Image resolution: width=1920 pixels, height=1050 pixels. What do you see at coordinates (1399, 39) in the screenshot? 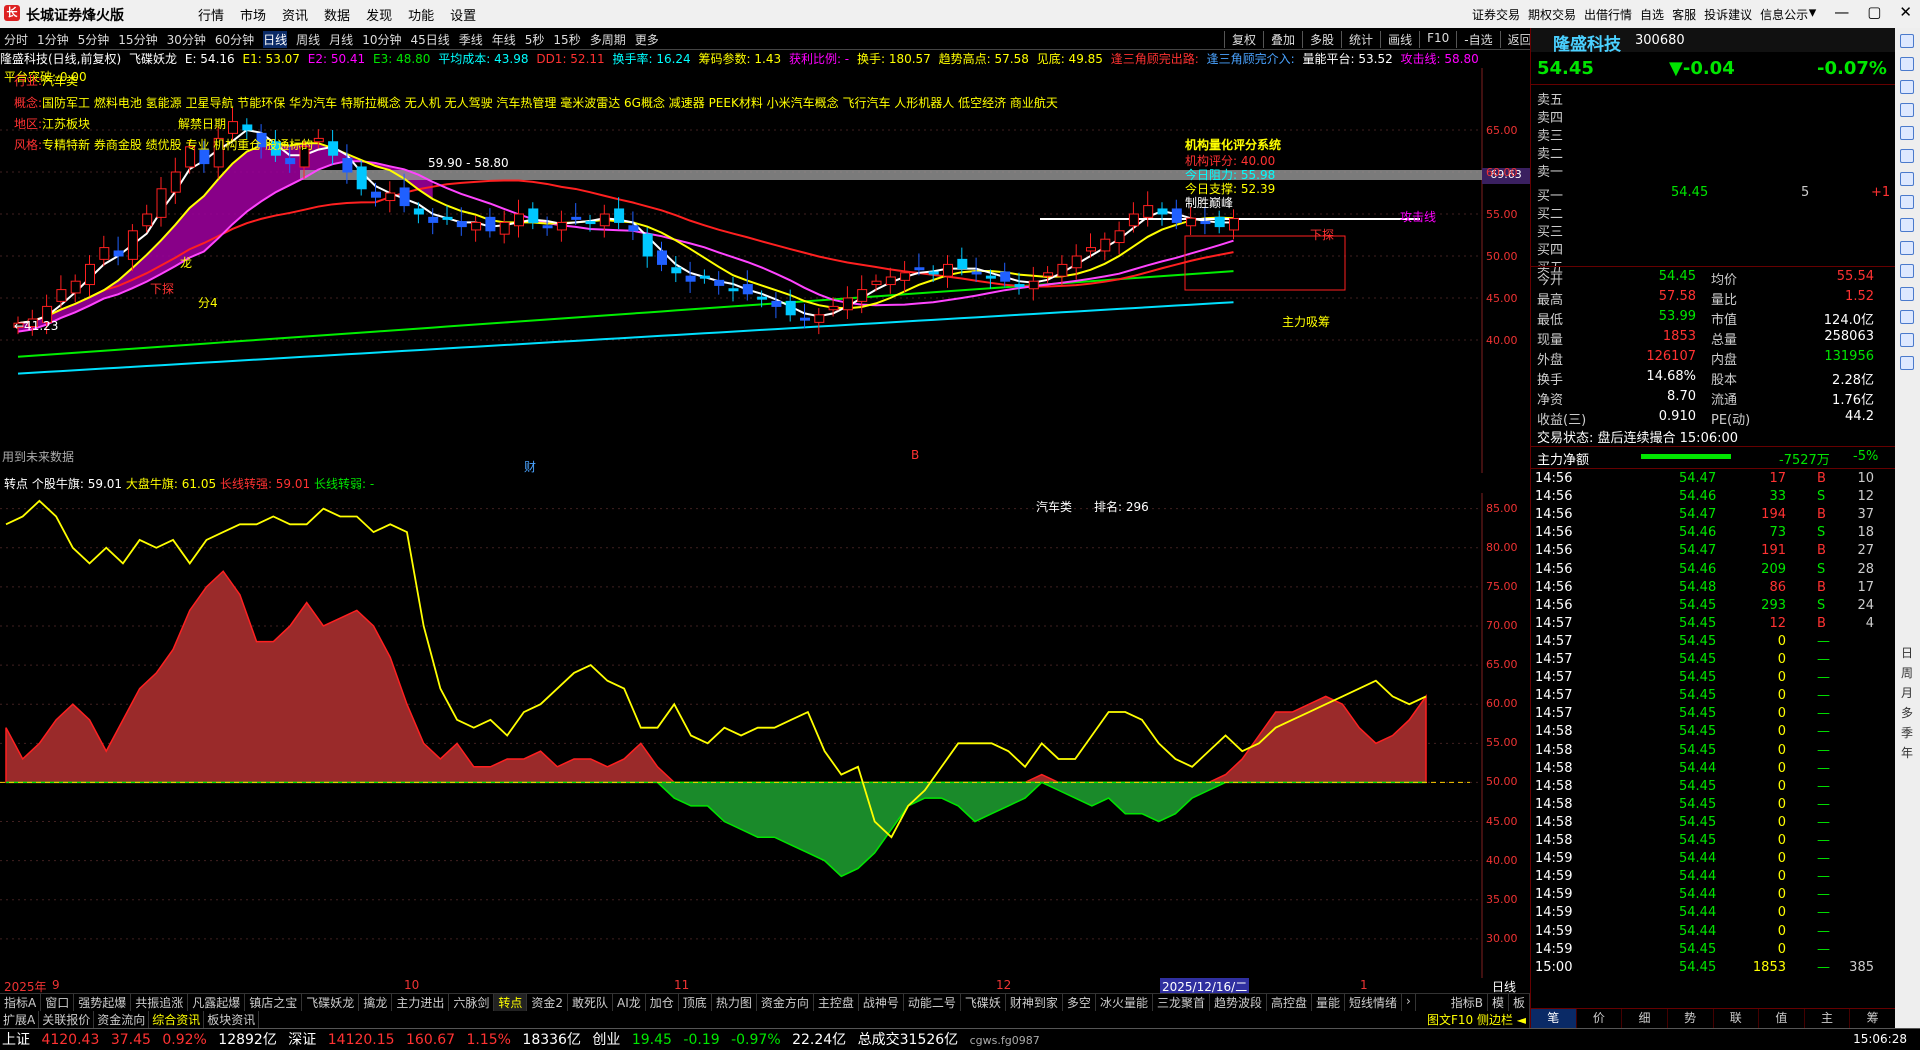
I see `chart-tool-button: 画线` at bounding box center [1399, 39].